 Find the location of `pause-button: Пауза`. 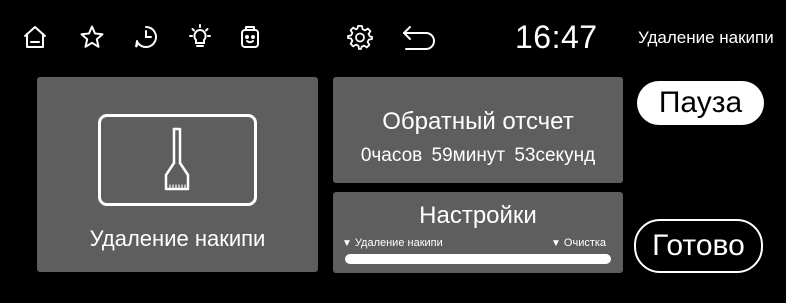

pause-button: Пауза is located at coordinates (700, 103).